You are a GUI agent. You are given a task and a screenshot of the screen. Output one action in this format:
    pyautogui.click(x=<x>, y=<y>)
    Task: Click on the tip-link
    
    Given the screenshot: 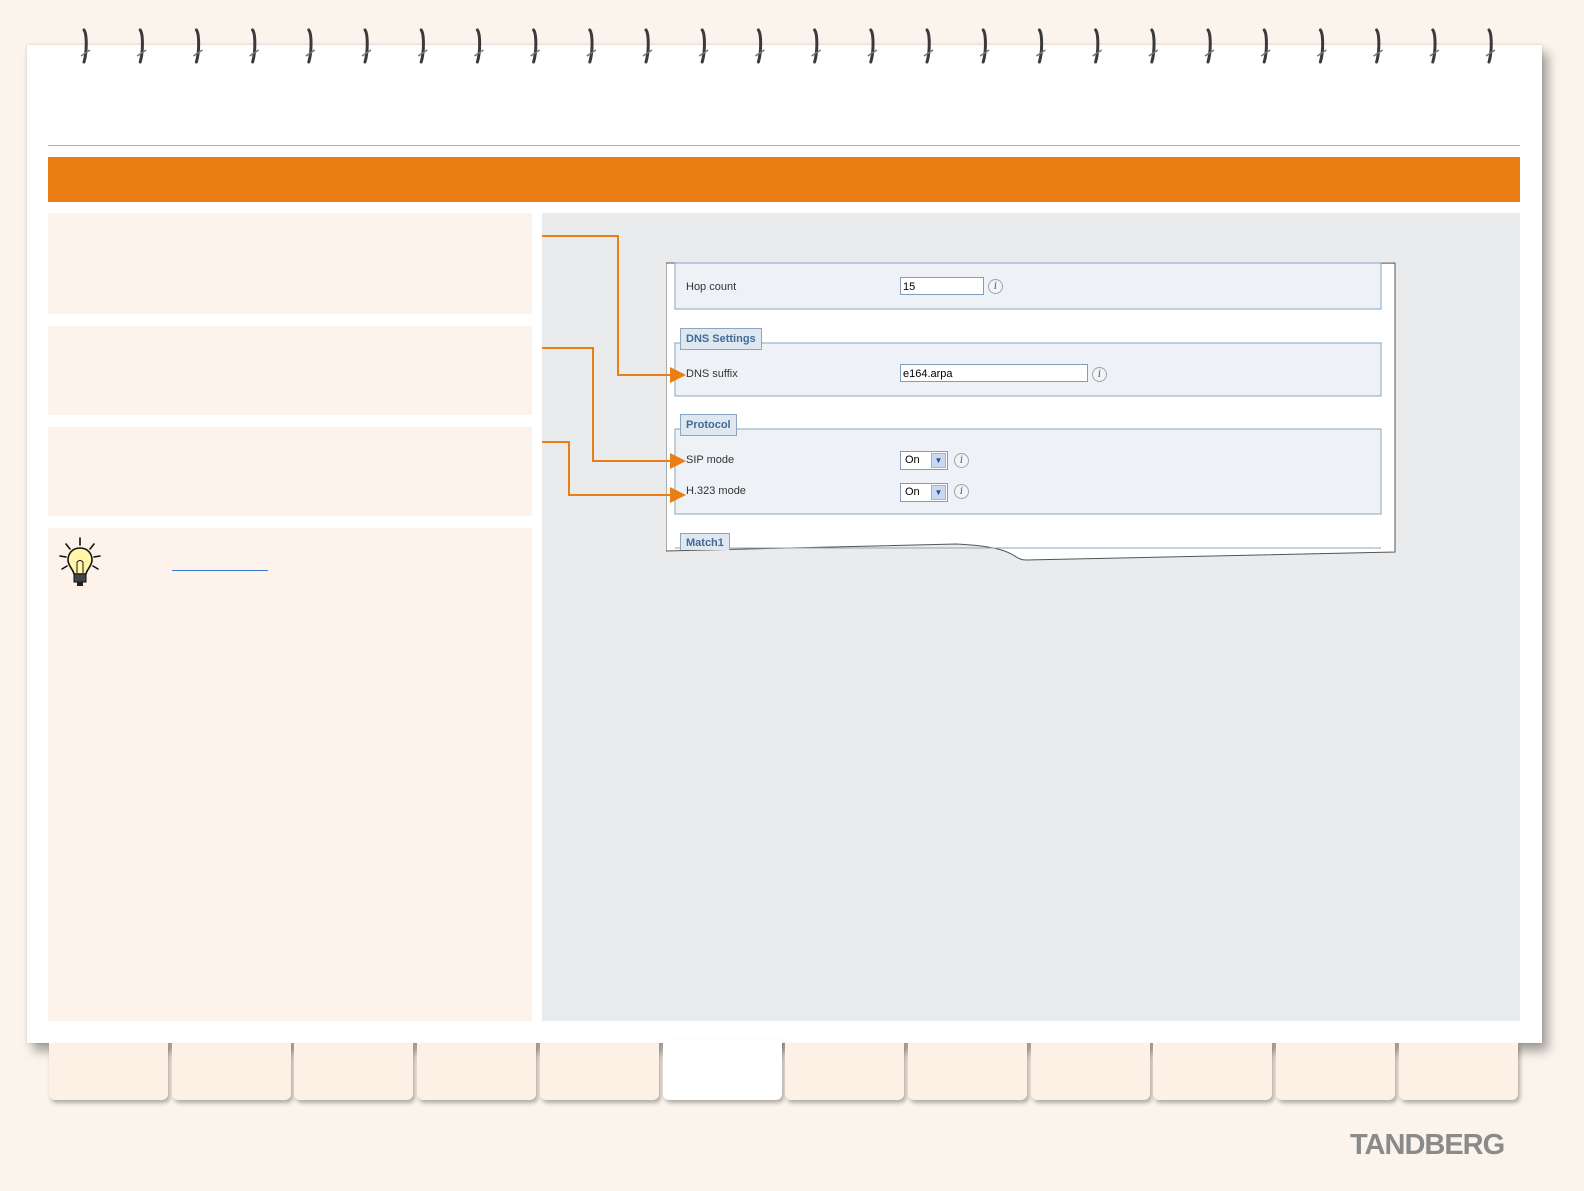 What is the action you would take?
    pyautogui.click(x=220, y=570)
    